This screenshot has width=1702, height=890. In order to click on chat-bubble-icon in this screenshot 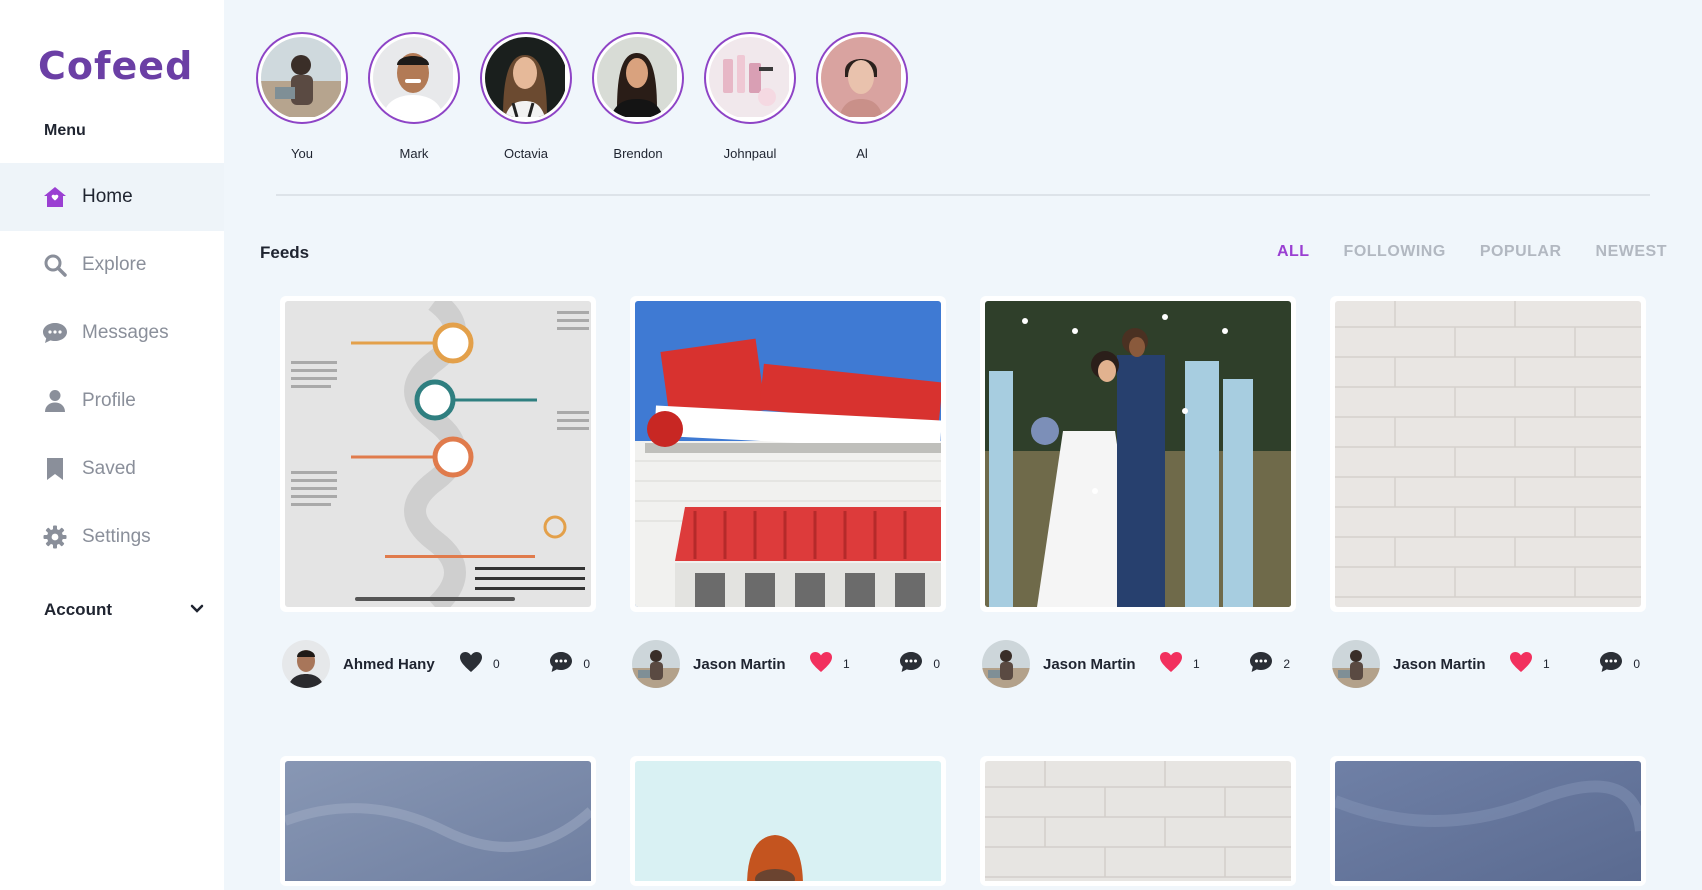, I will do `click(55, 333)`.